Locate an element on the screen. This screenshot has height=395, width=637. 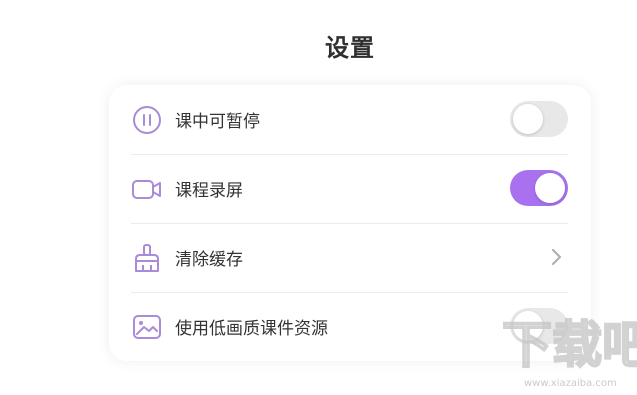
setting-row-pause: 课中可暂停 is located at coordinates (349, 120).